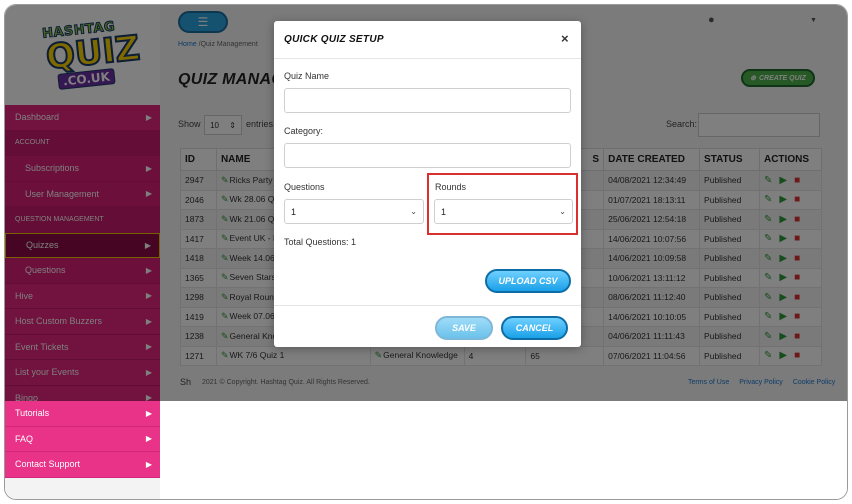 This screenshot has height=504, width=852. What do you see at coordinates (307, 76) in the screenshot?
I see `quiz-name-label: Quiz Name` at bounding box center [307, 76].